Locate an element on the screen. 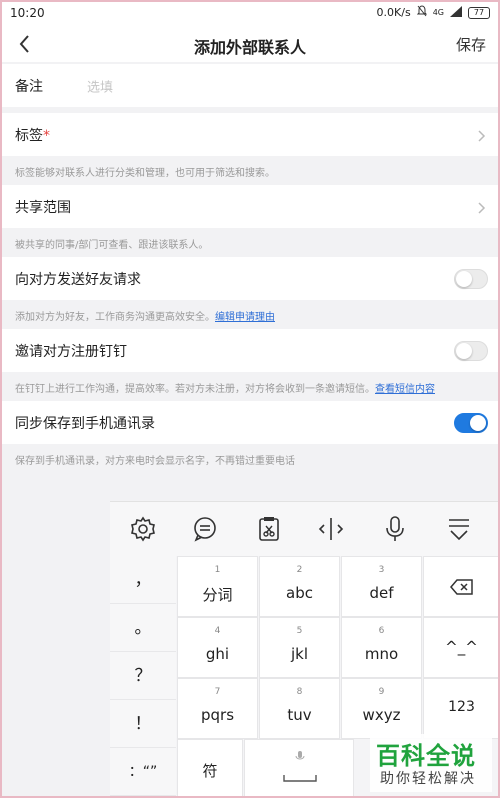 The image size is (500, 798). key-4: 4 ghi is located at coordinates (217, 647).